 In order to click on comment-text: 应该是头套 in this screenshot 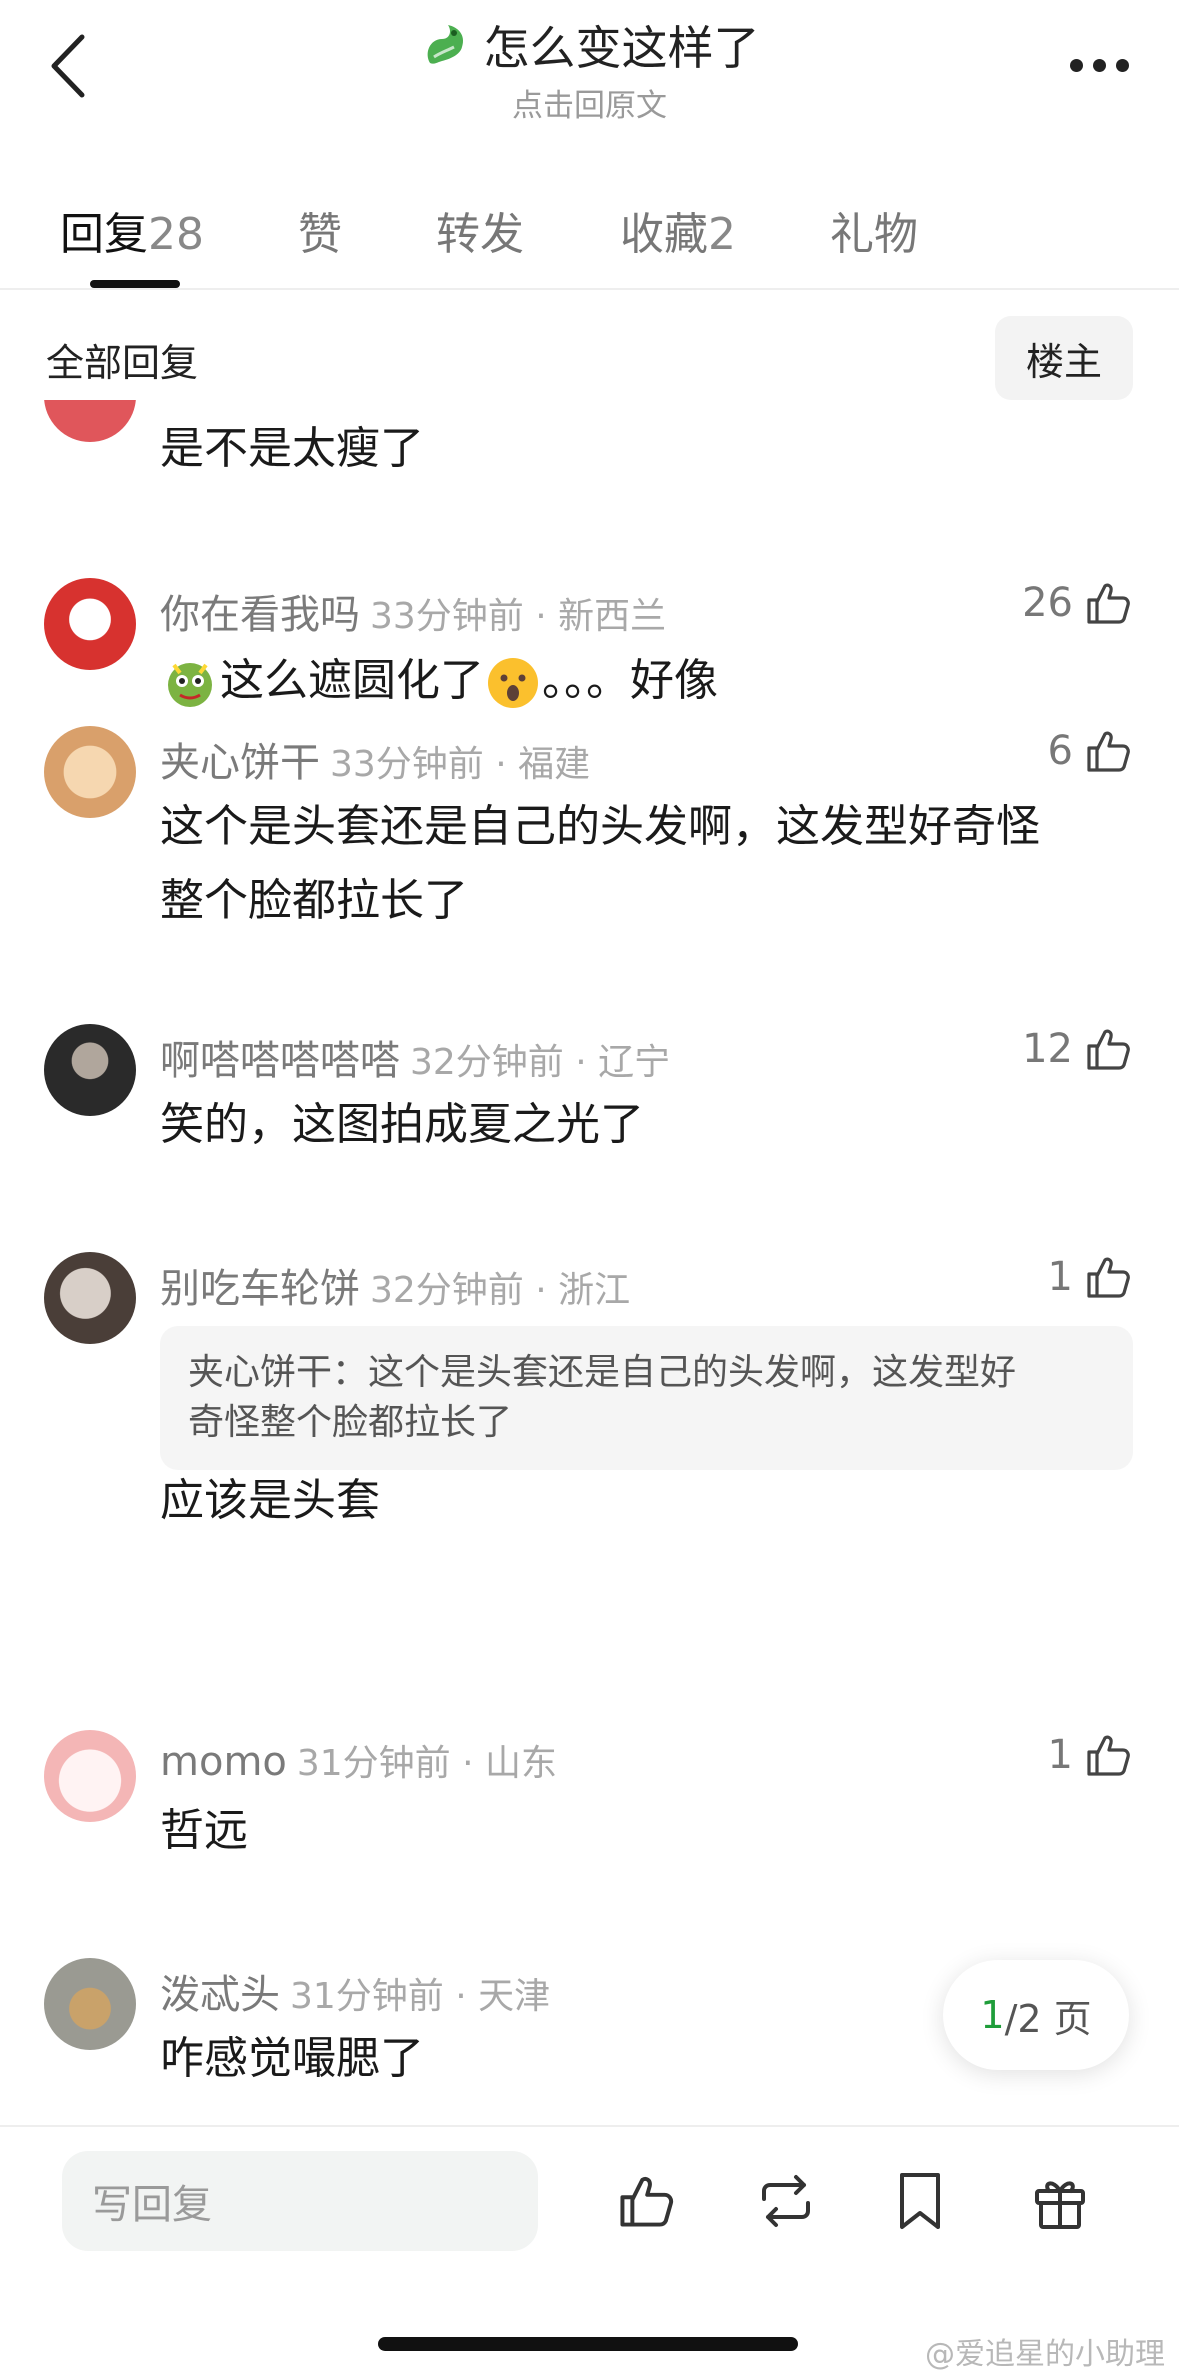, I will do `click(270, 1500)`.